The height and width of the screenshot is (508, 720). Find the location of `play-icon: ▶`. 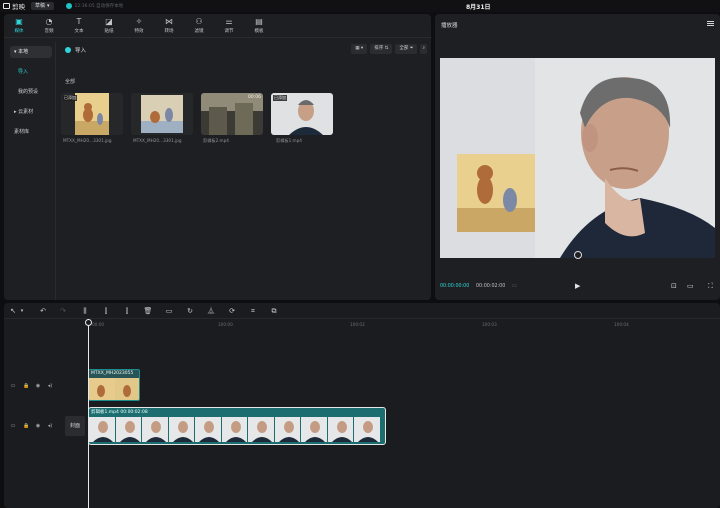

play-icon: ▶ is located at coordinates (577, 286).